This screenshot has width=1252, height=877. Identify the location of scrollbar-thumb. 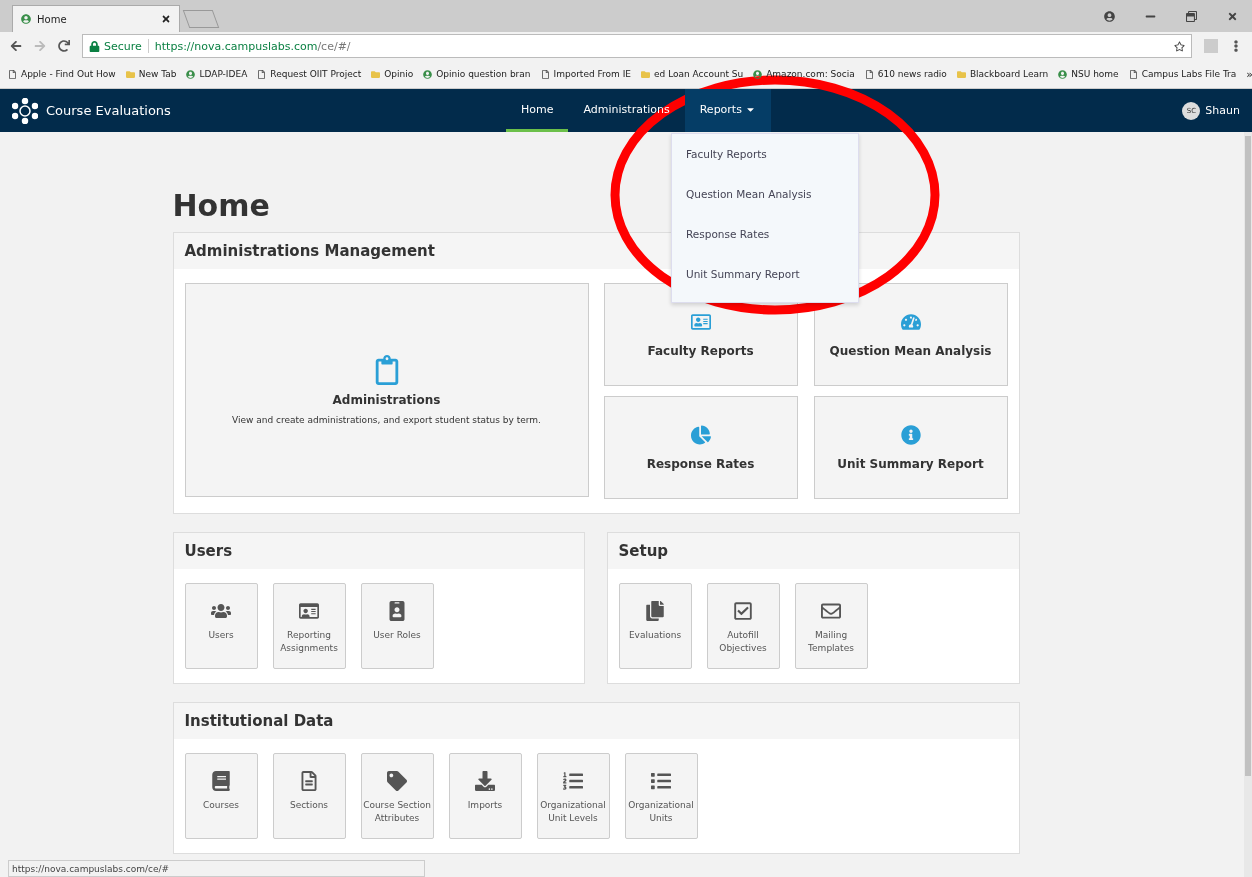
(1248, 456).